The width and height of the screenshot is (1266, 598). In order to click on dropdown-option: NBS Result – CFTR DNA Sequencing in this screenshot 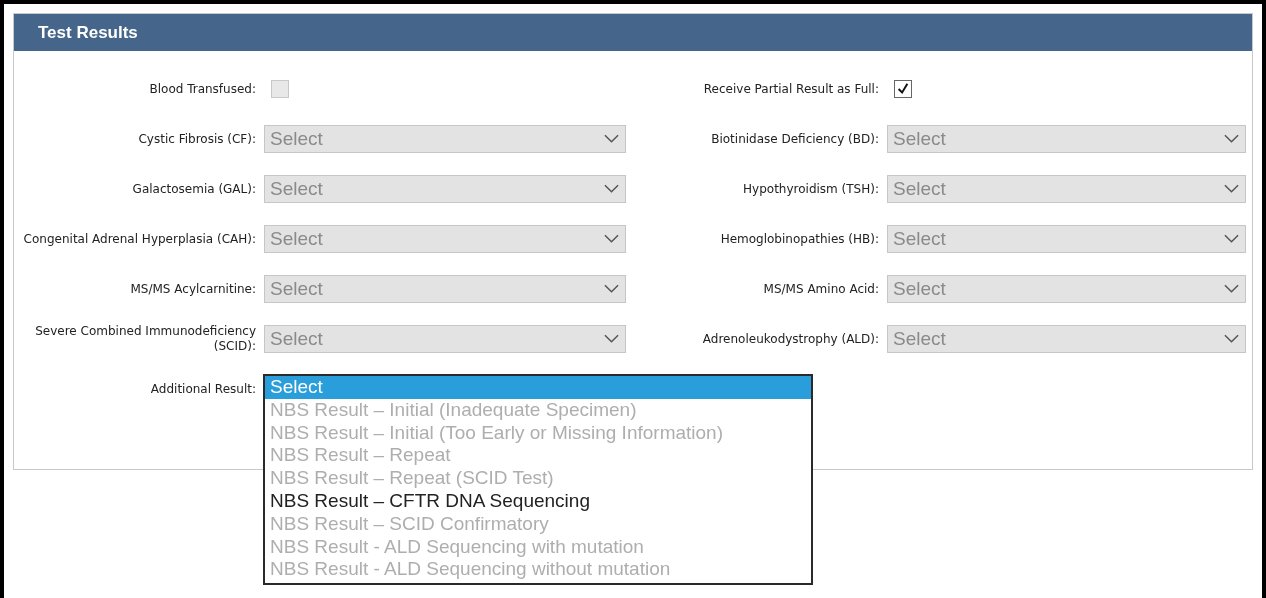, I will do `click(538, 501)`.